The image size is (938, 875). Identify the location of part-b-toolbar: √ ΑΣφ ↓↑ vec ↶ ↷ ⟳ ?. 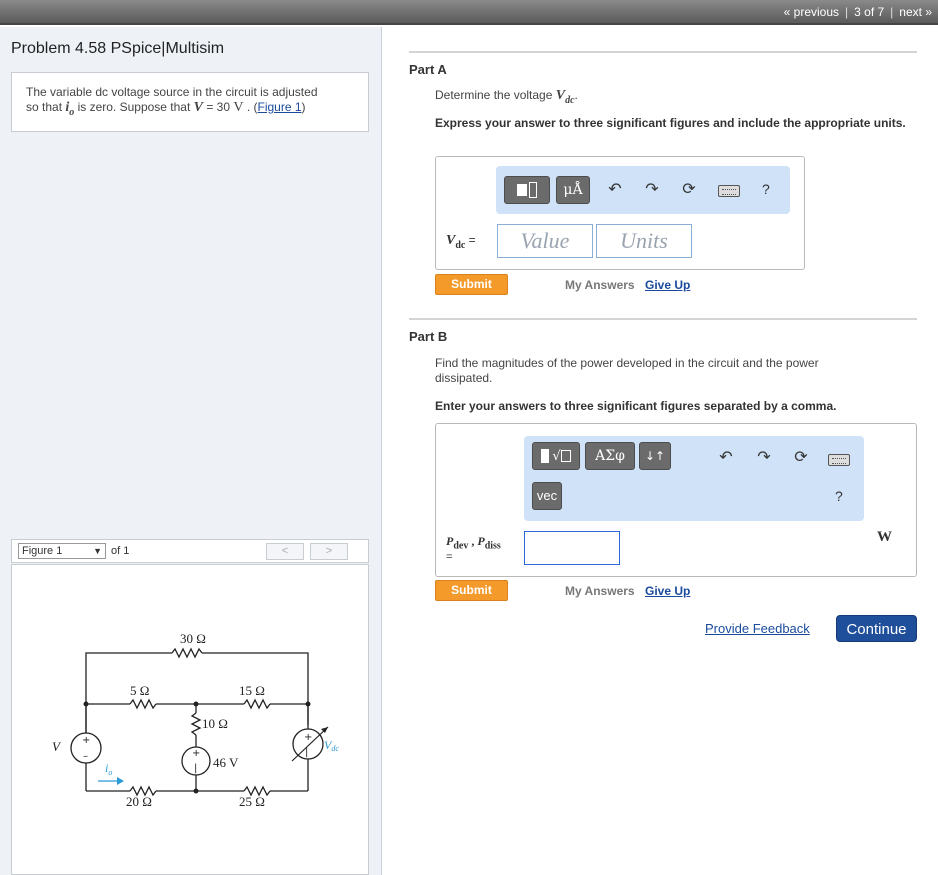
(694, 478).